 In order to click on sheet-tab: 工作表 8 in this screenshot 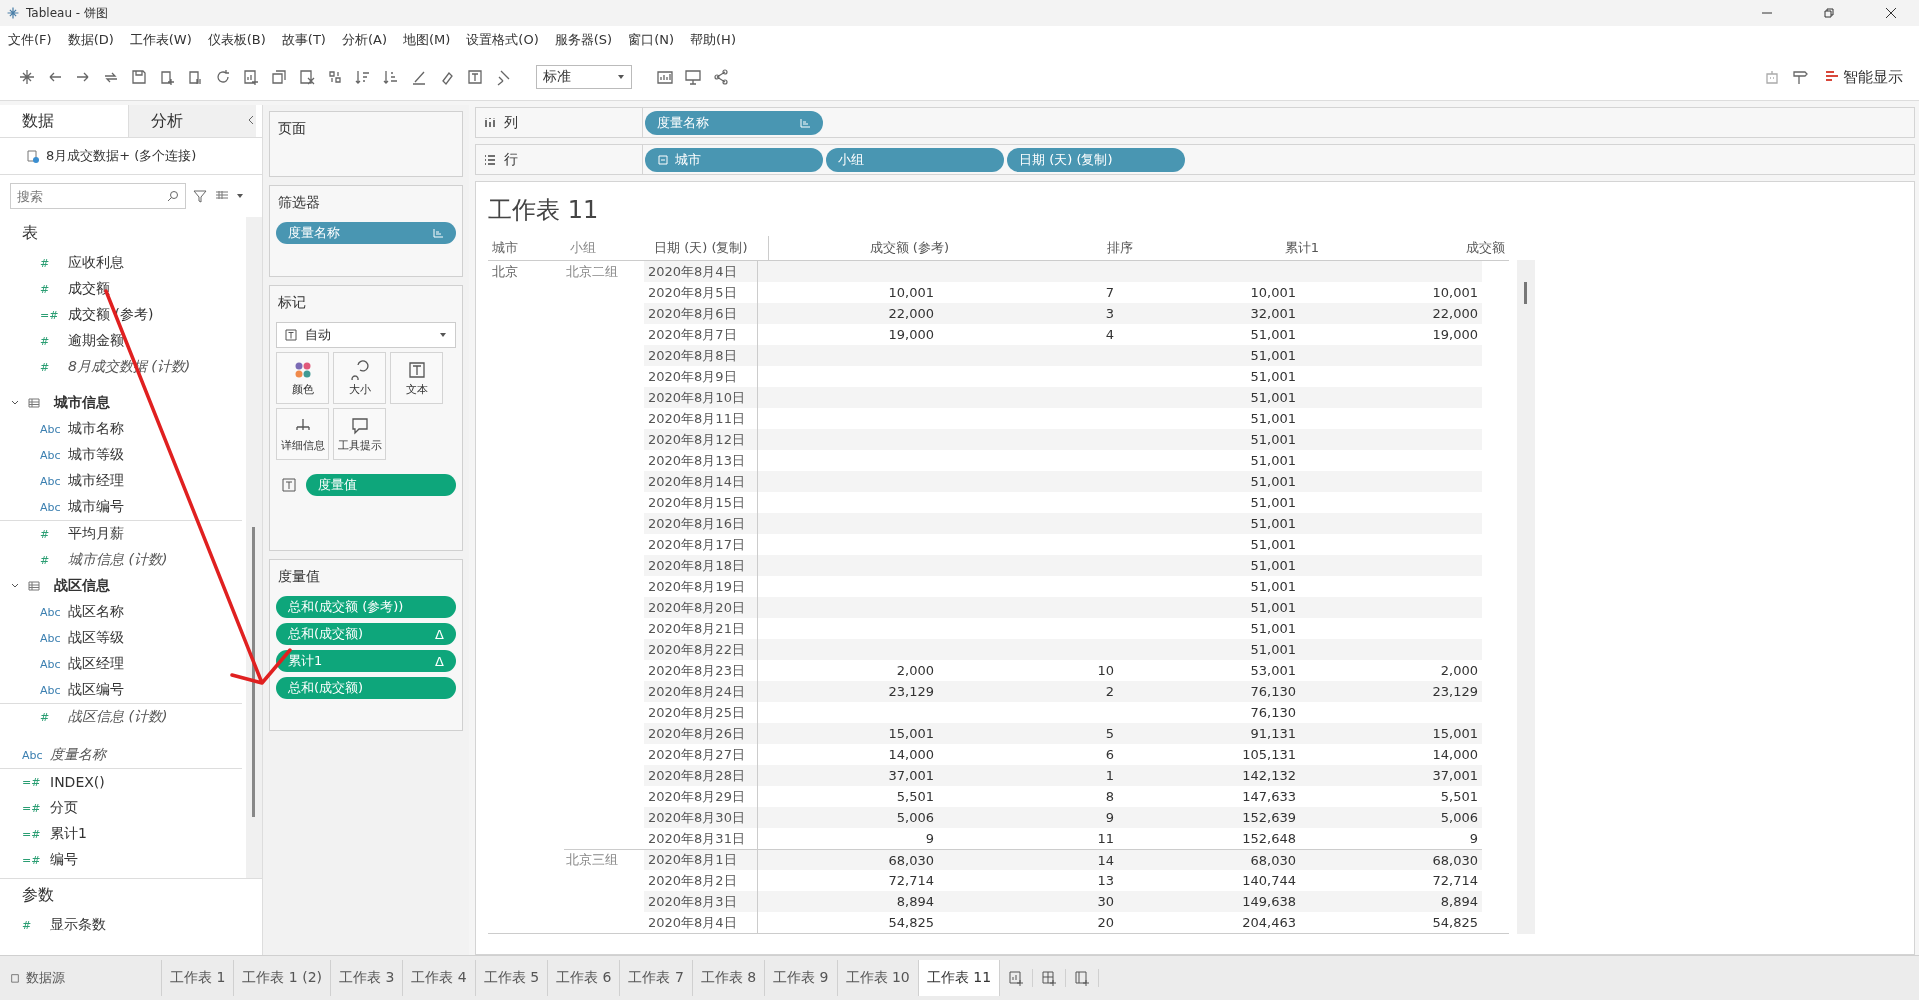, I will do `click(729, 978)`.